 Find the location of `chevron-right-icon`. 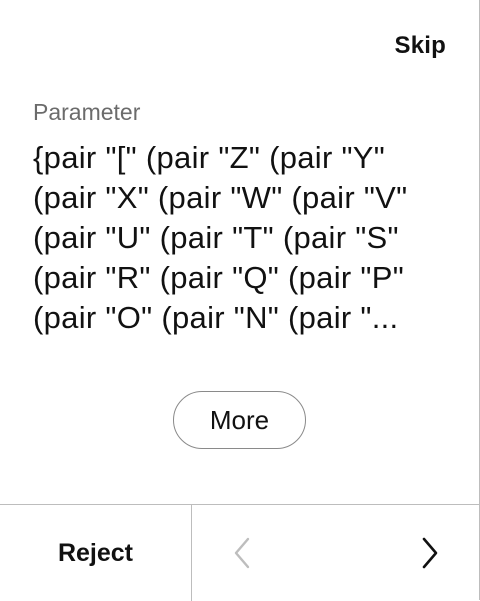

chevron-right-icon is located at coordinates (430, 553).